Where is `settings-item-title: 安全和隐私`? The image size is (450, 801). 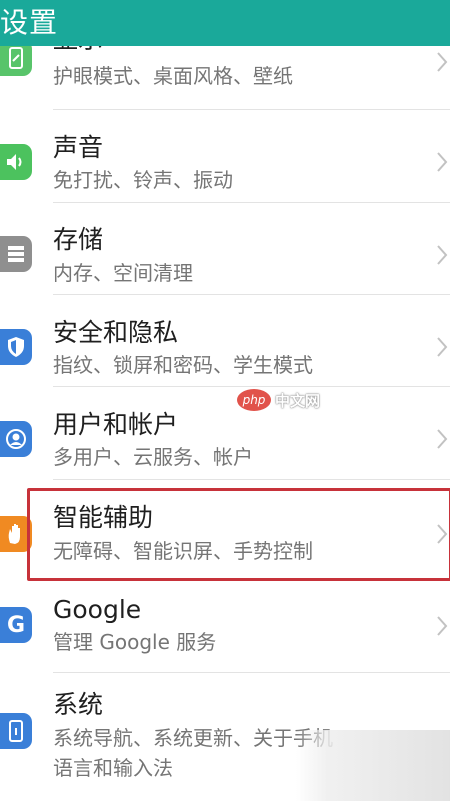
settings-item-title: 安全和隐私 is located at coordinates (116, 332).